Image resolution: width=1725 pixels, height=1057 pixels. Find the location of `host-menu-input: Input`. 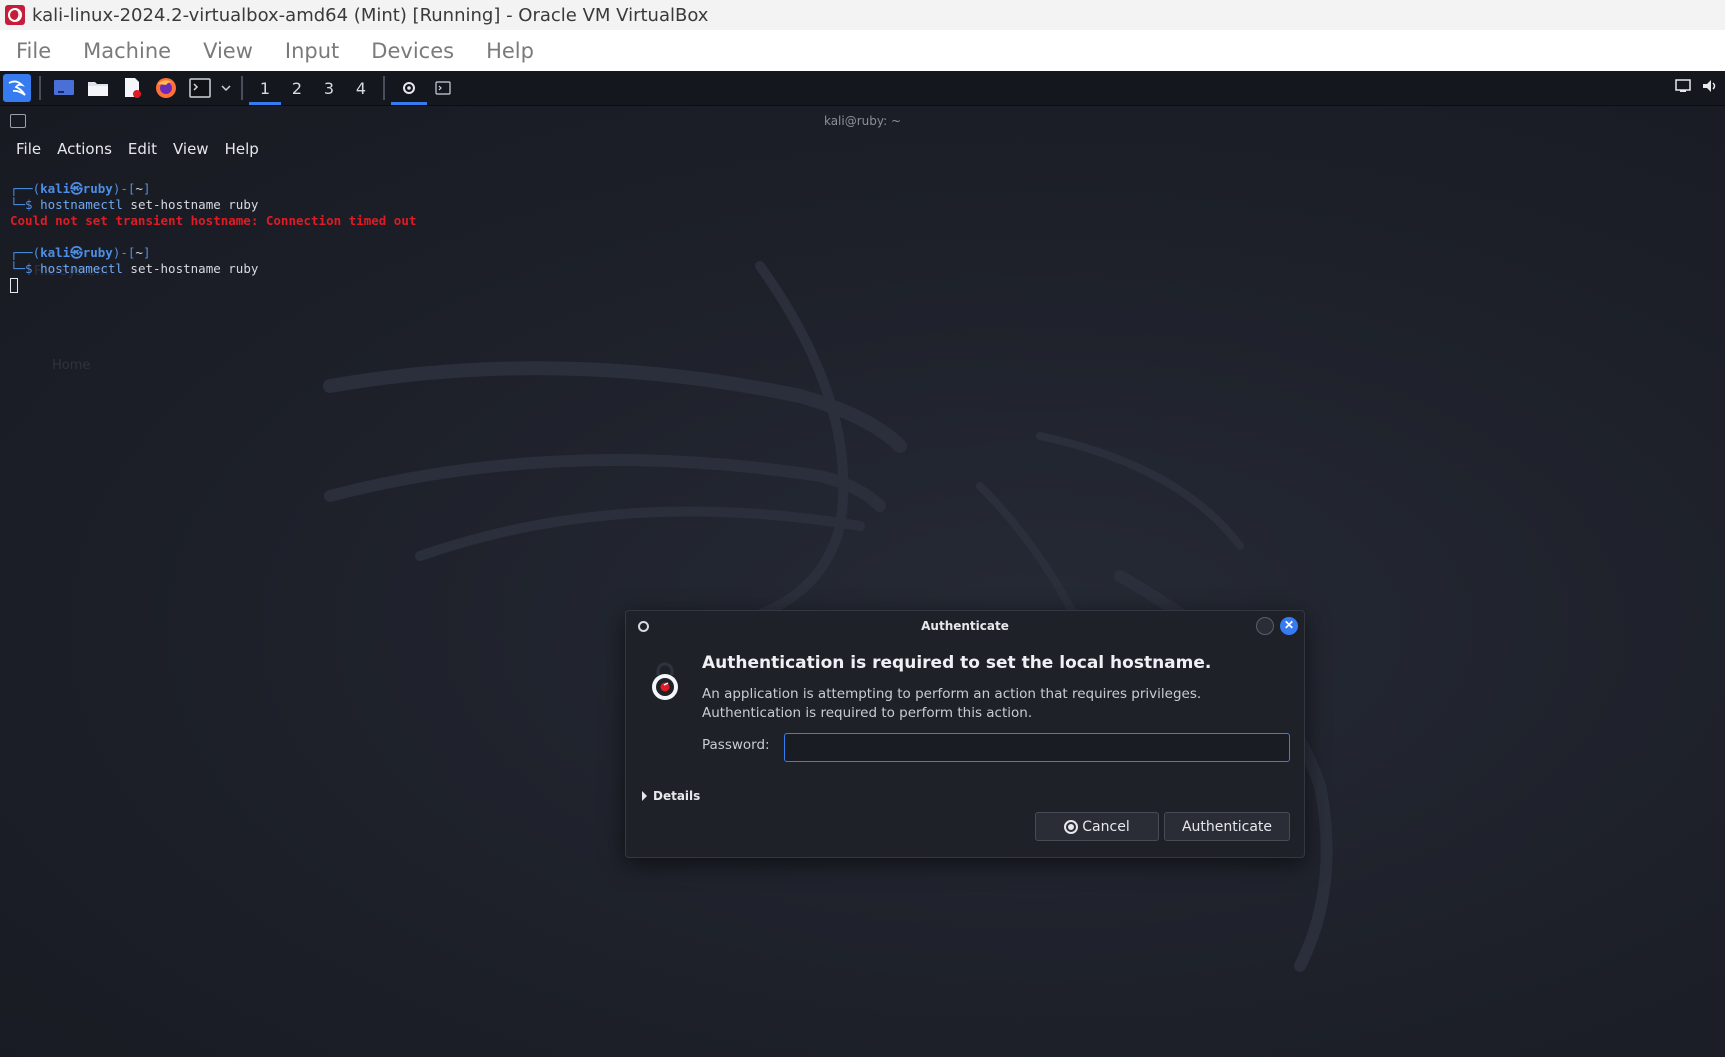

host-menu-input: Input is located at coordinates (312, 51).